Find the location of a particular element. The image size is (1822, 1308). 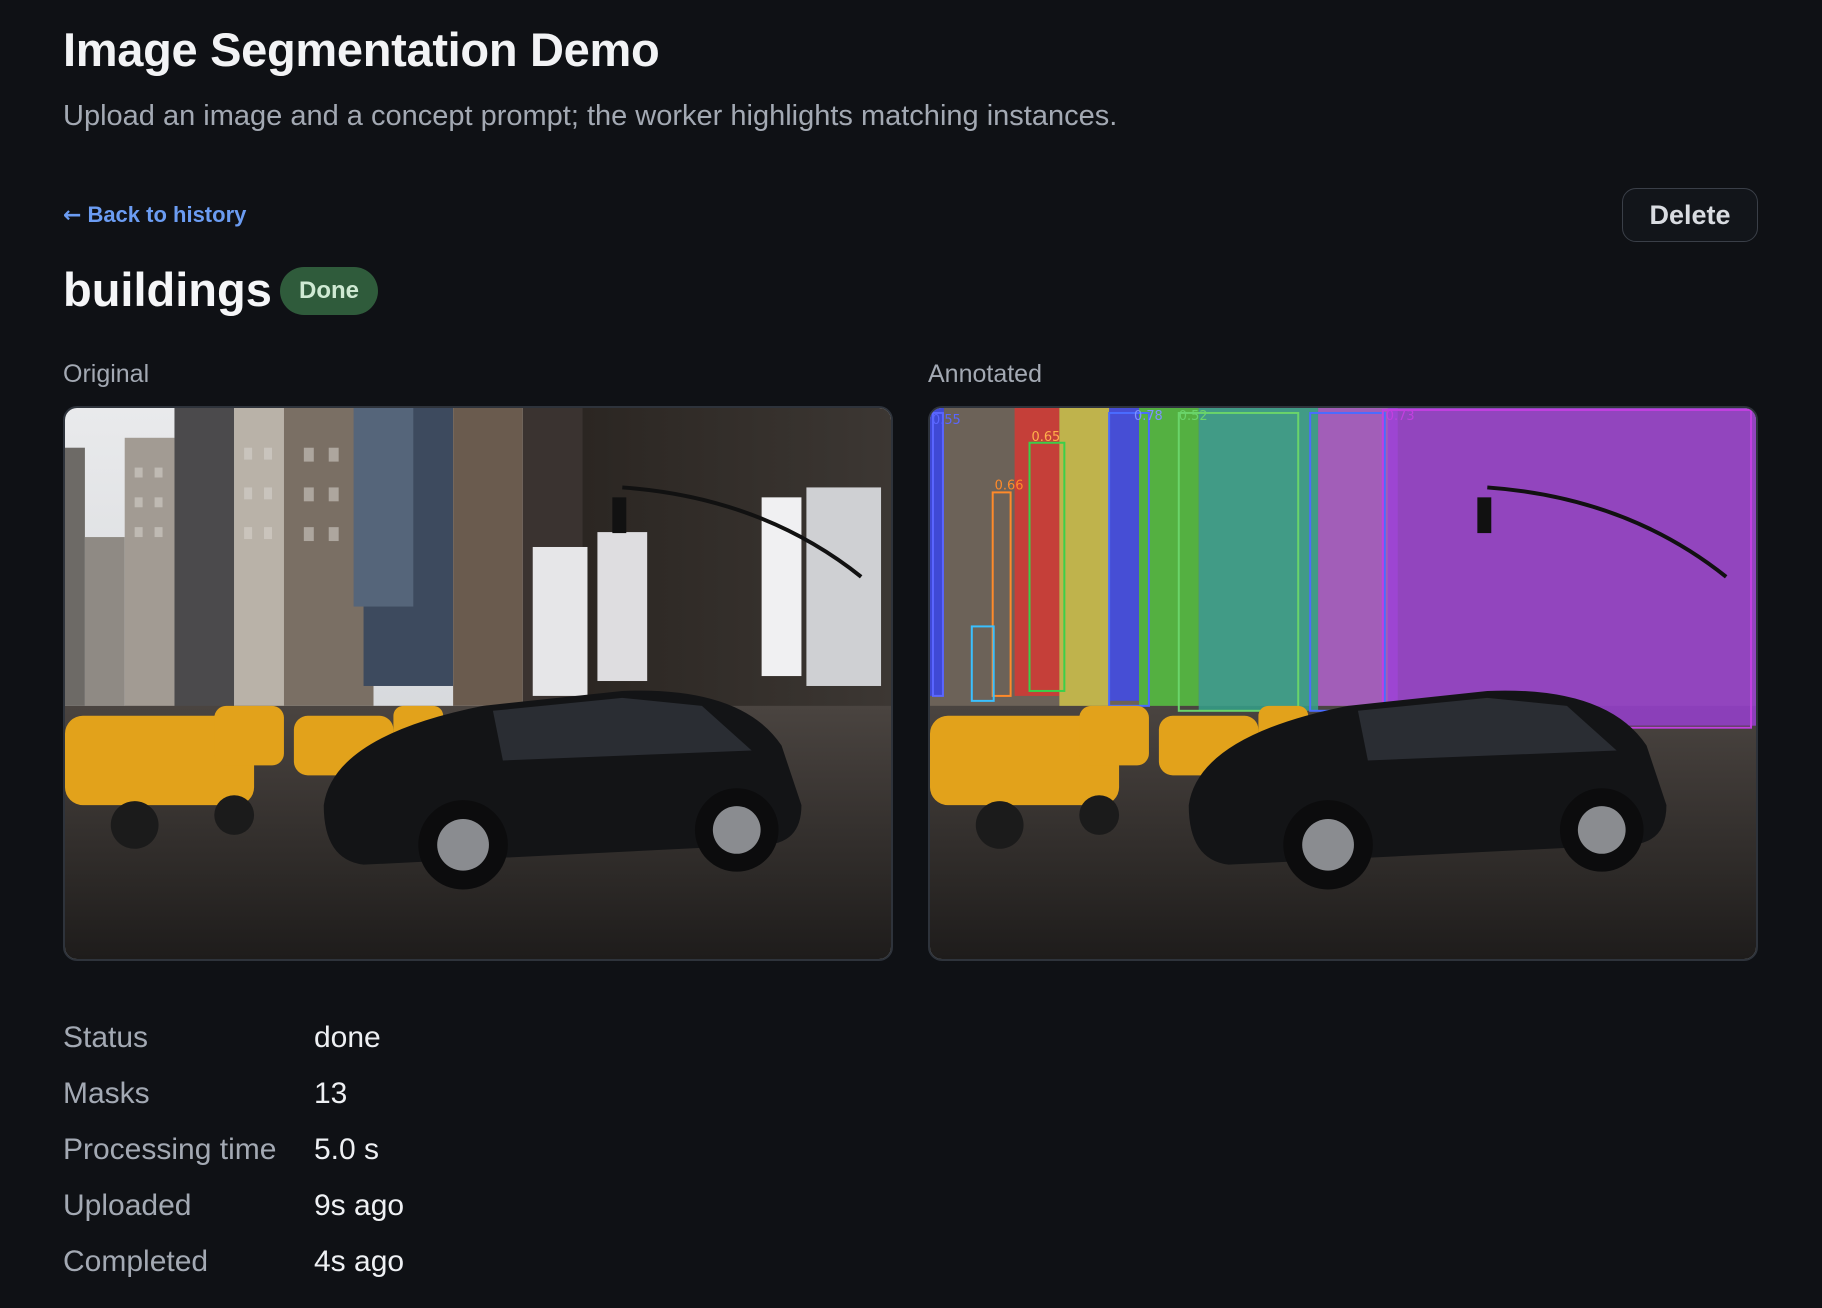

mask-score-label: 0.65 is located at coordinates (1046, 437).